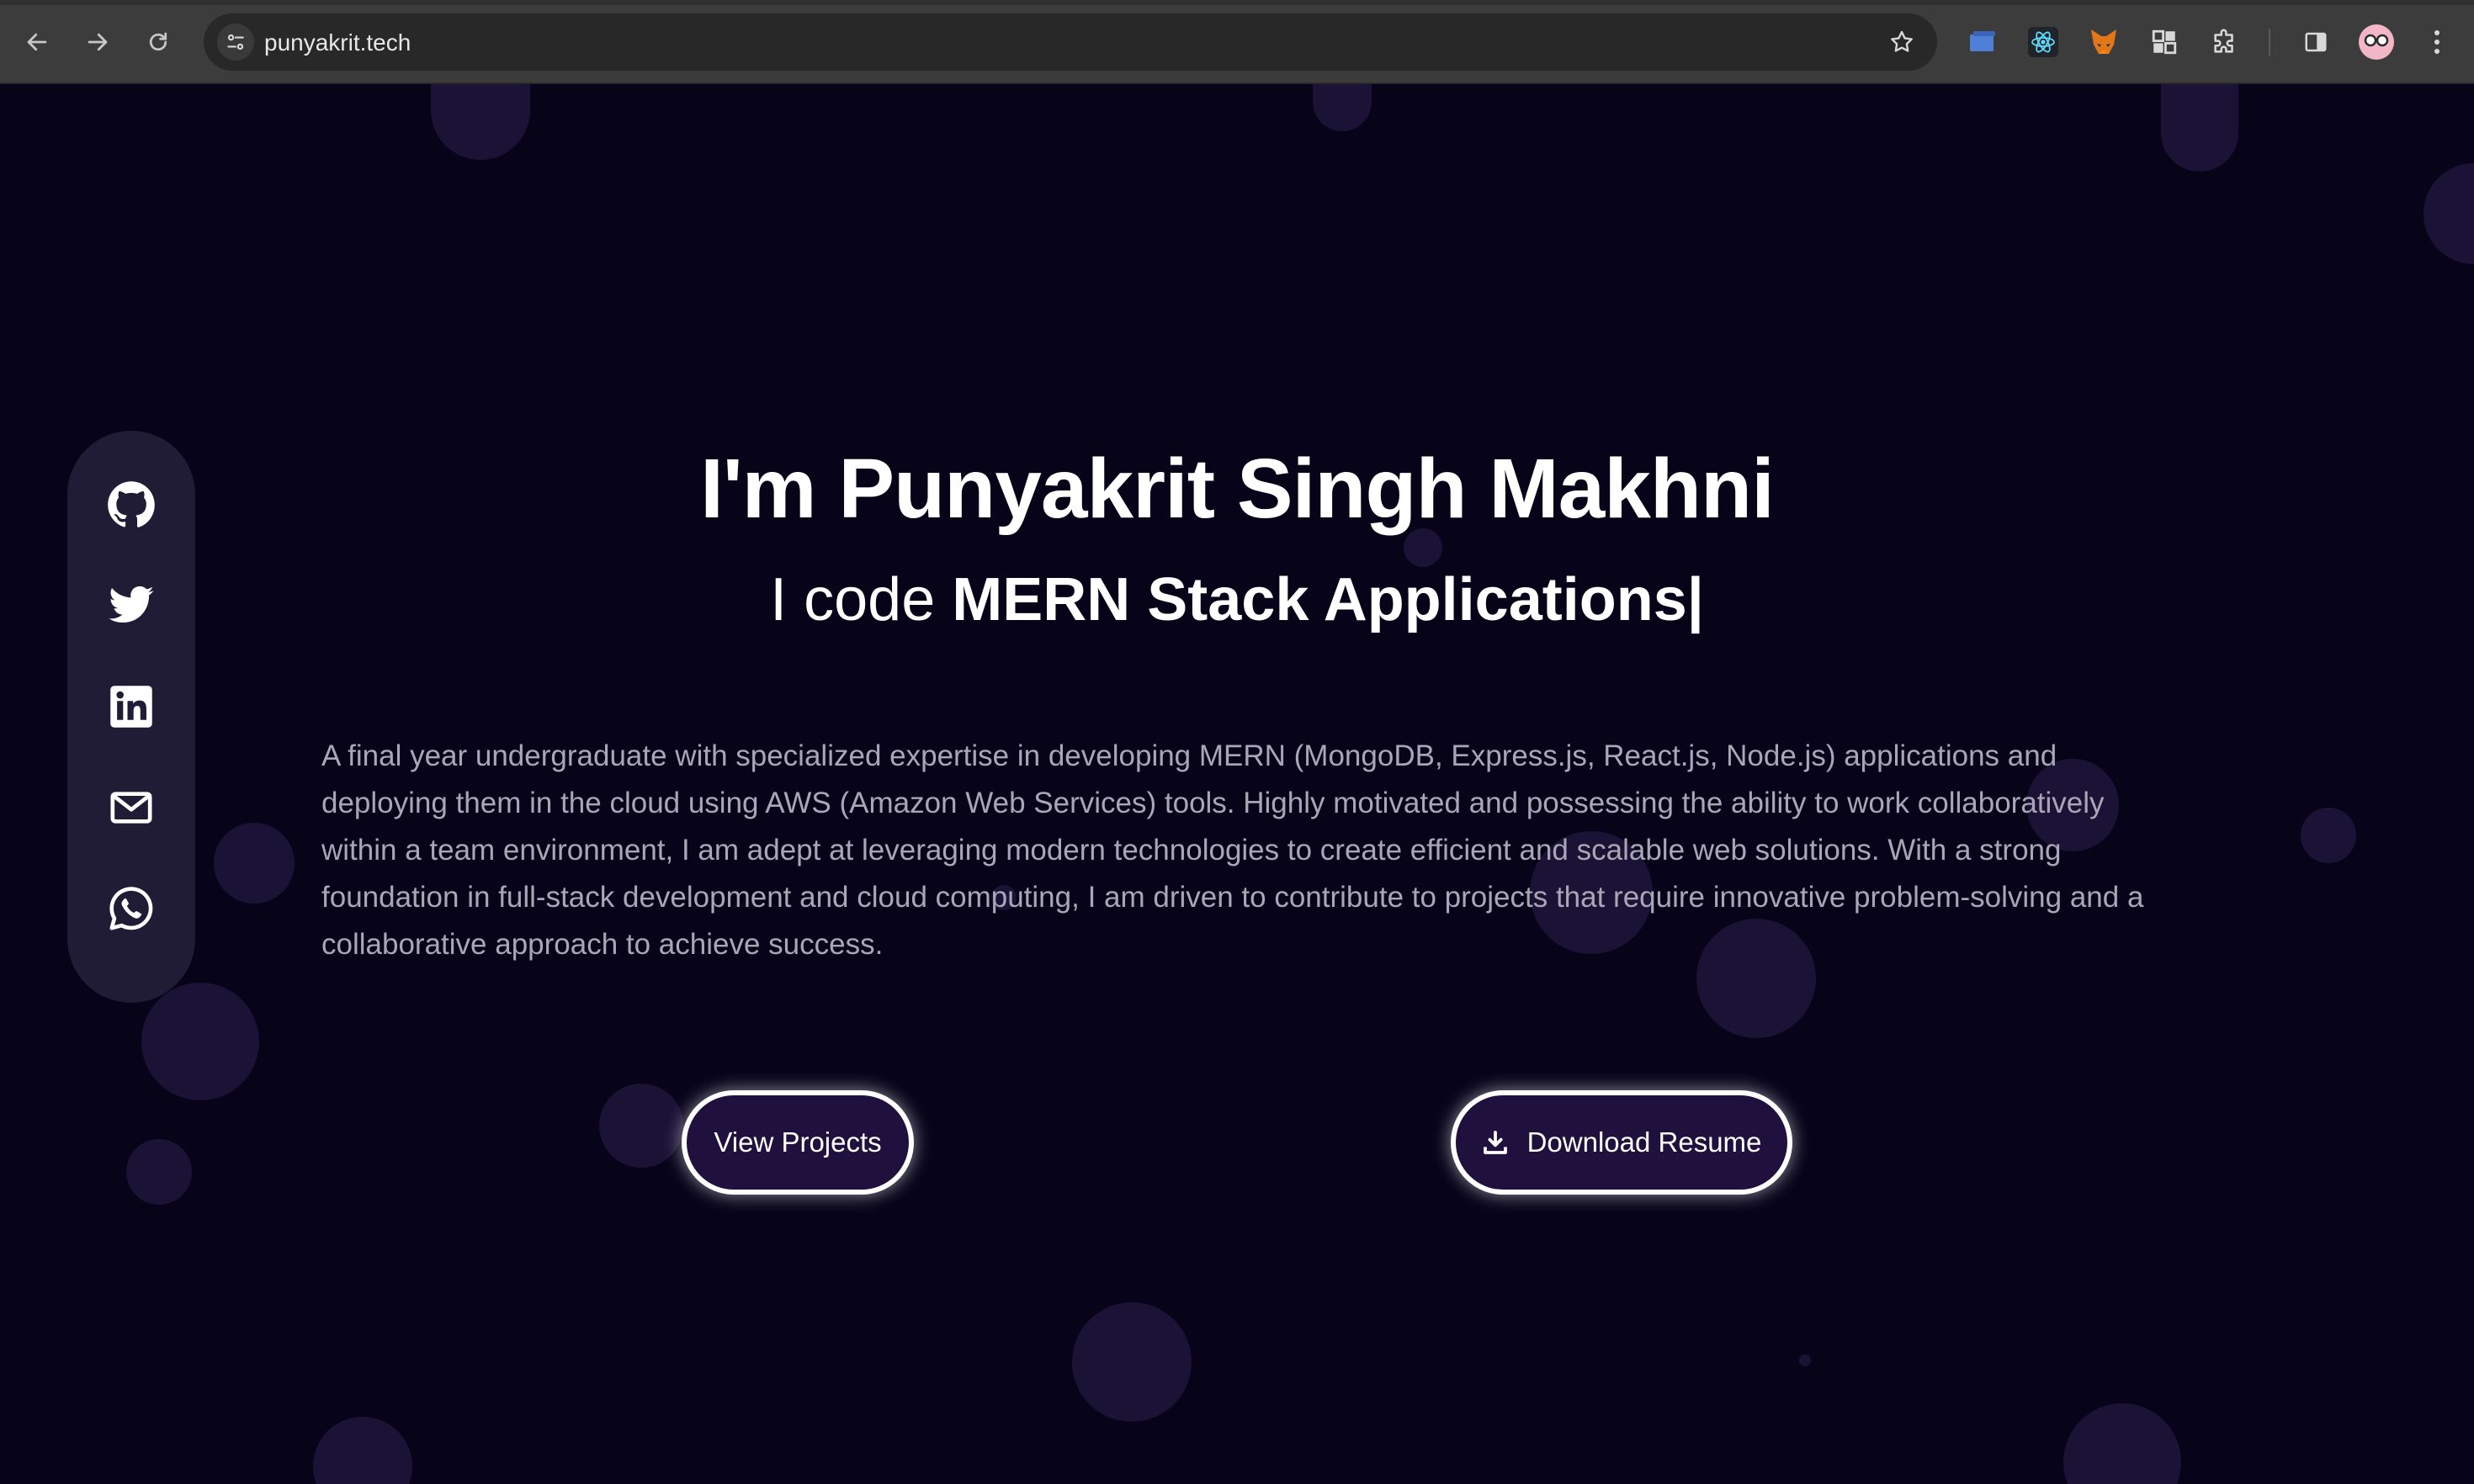  I want to click on address-bar: punyakrit.tech, so click(1070, 42).